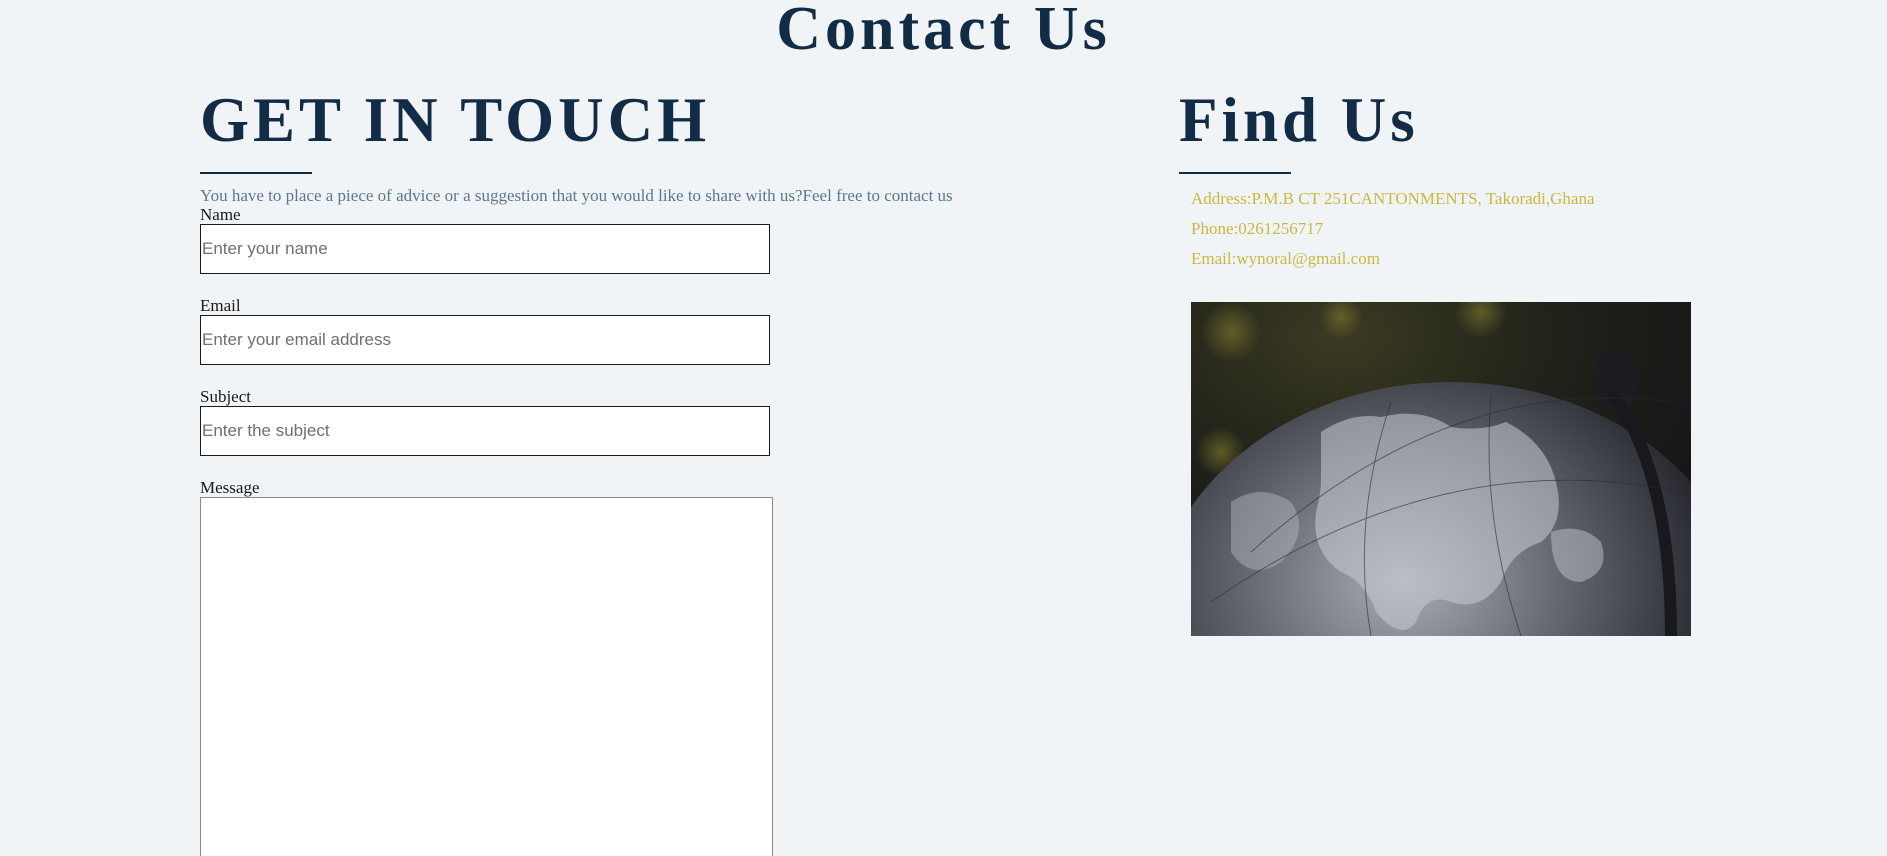 Image resolution: width=1887 pixels, height=856 pixels. Describe the element at coordinates (1235, 173) in the screenshot. I see `find-us-underline` at that location.